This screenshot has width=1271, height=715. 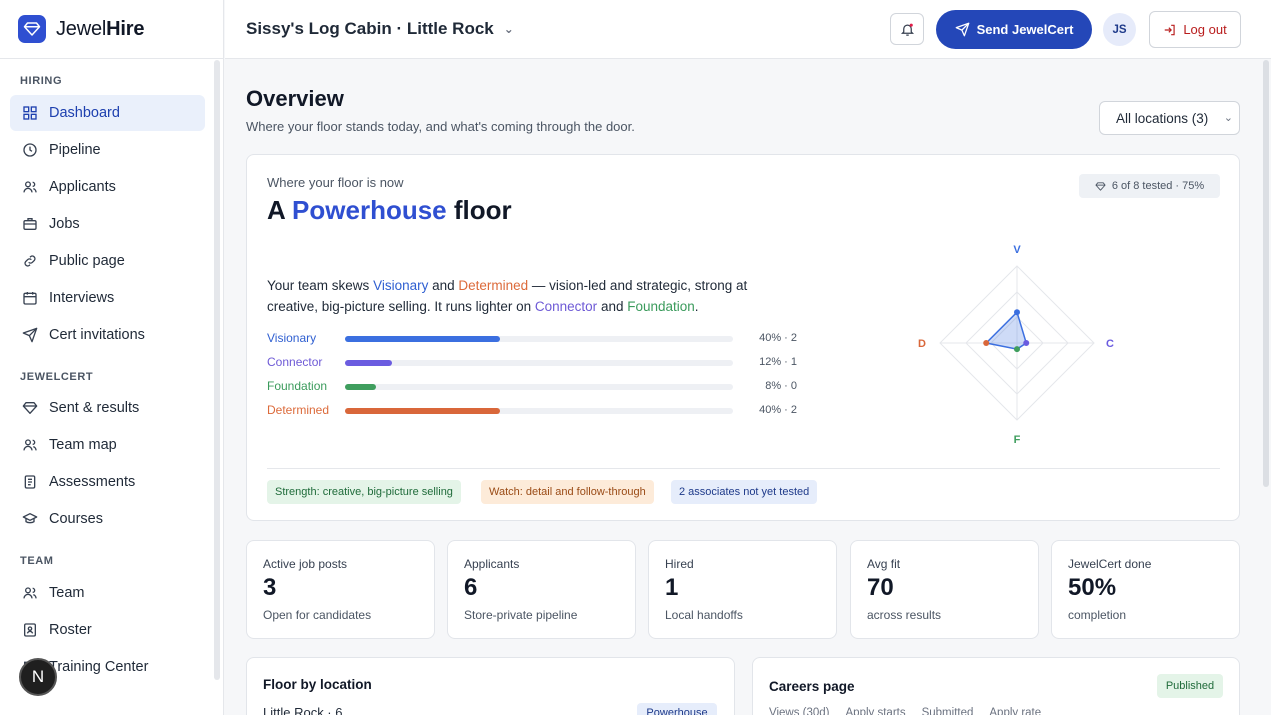 What do you see at coordinates (1110, 564) in the screenshot?
I see `stat-label: JewelCert done` at bounding box center [1110, 564].